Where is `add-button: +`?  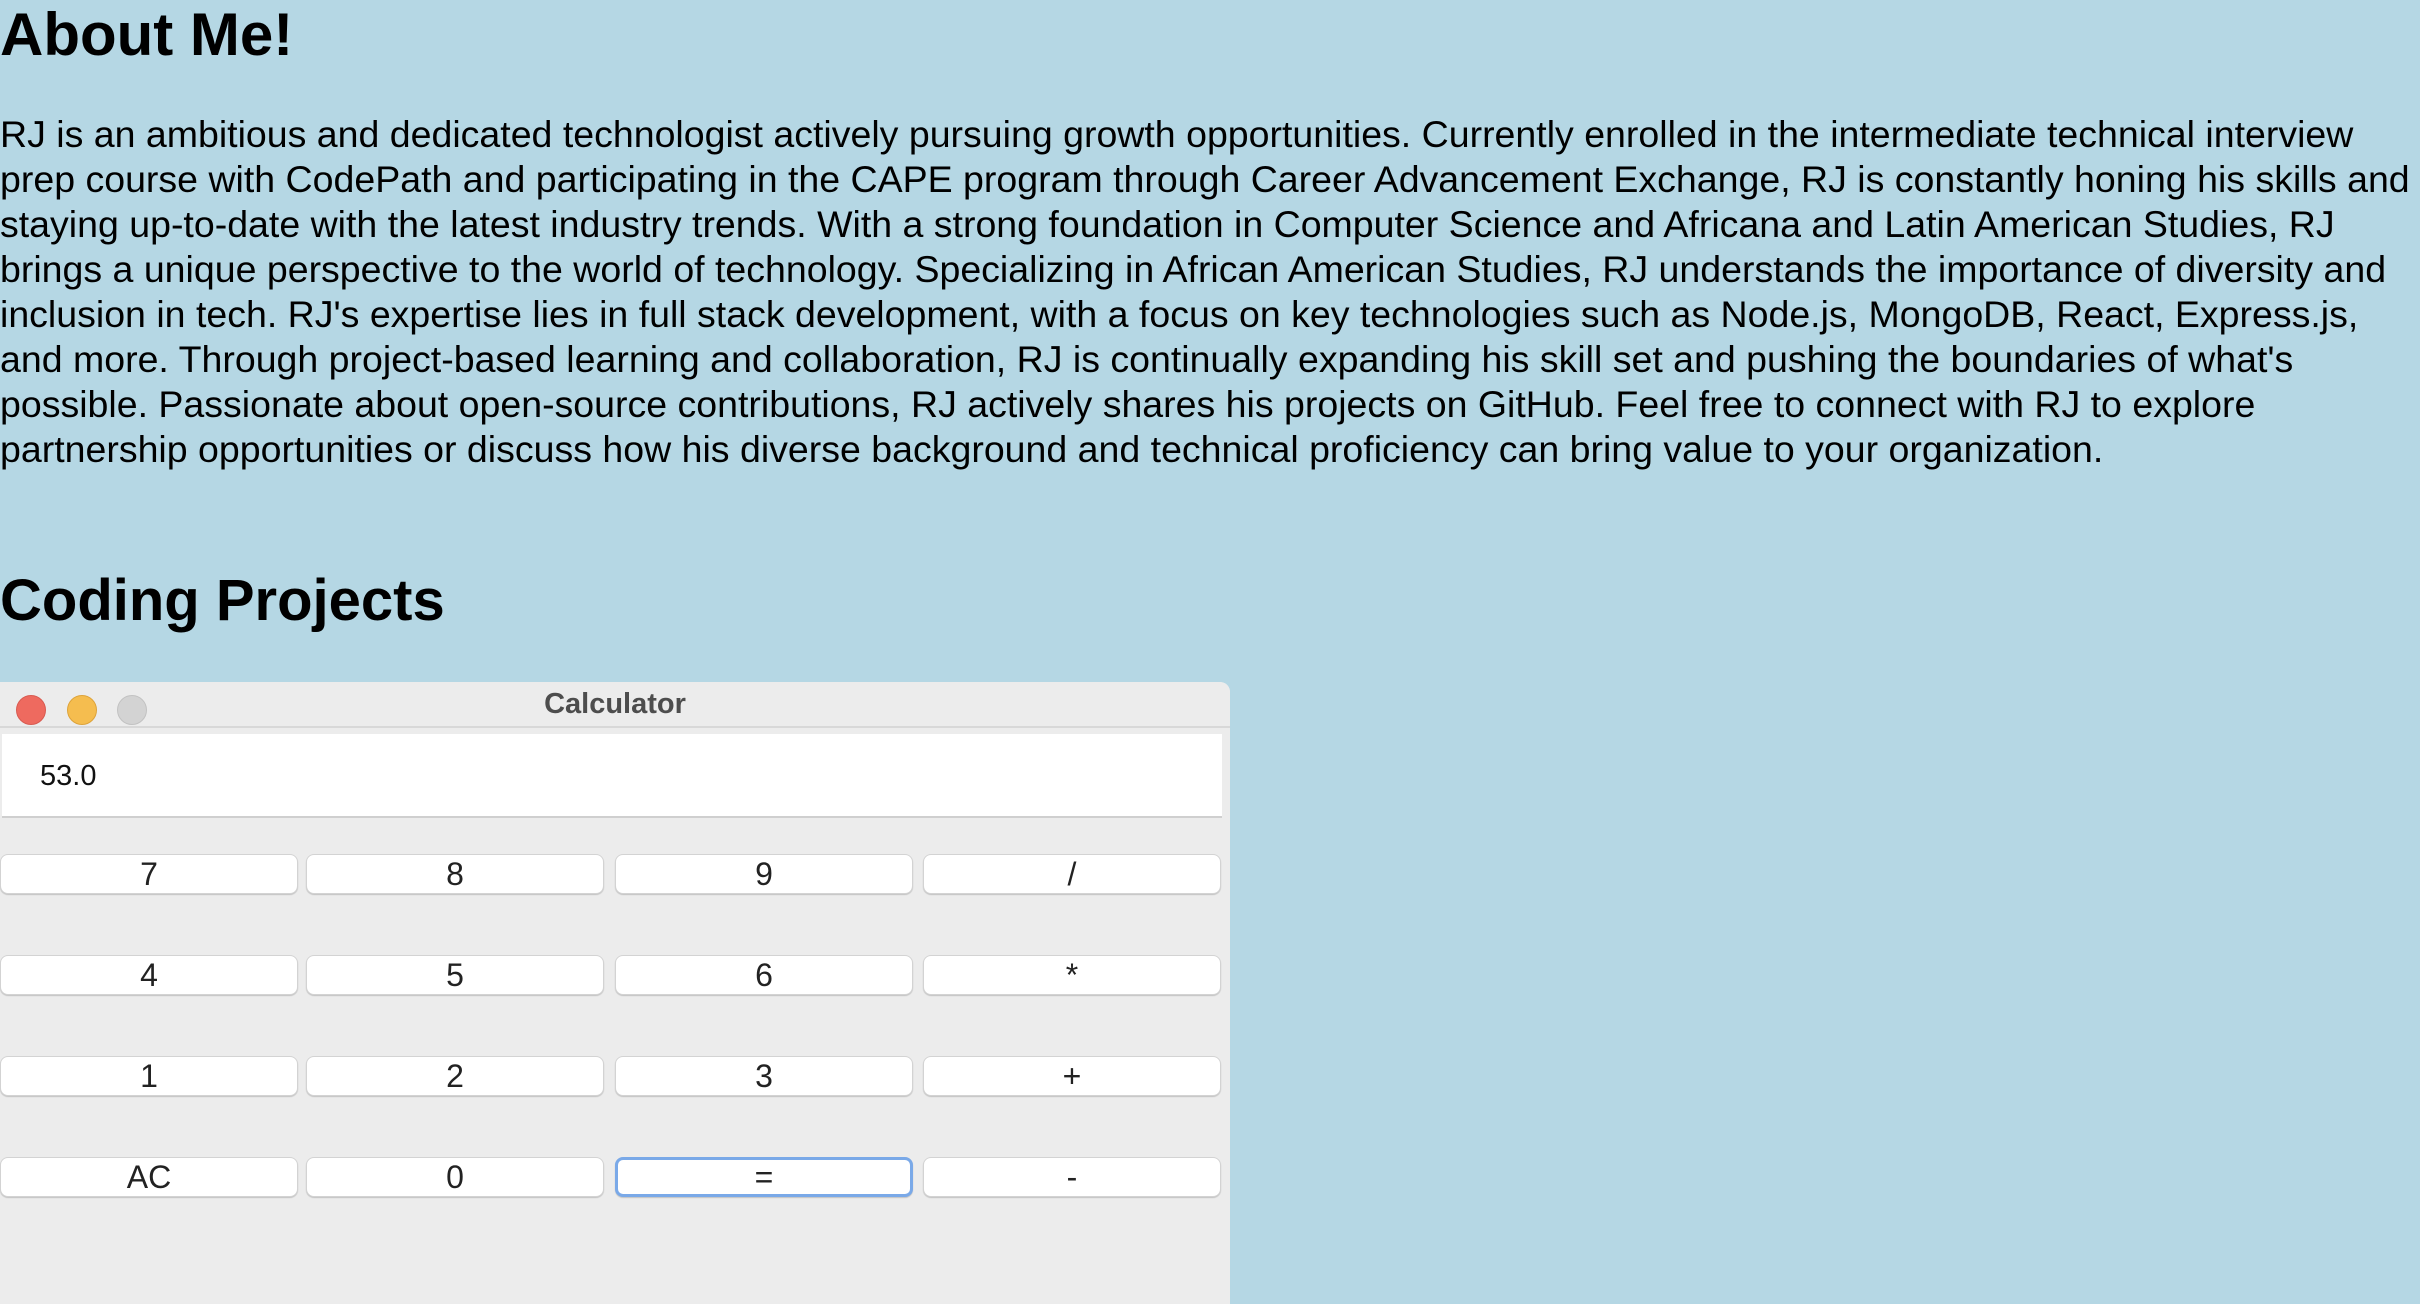
add-button: + is located at coordinates (1072, 1076).